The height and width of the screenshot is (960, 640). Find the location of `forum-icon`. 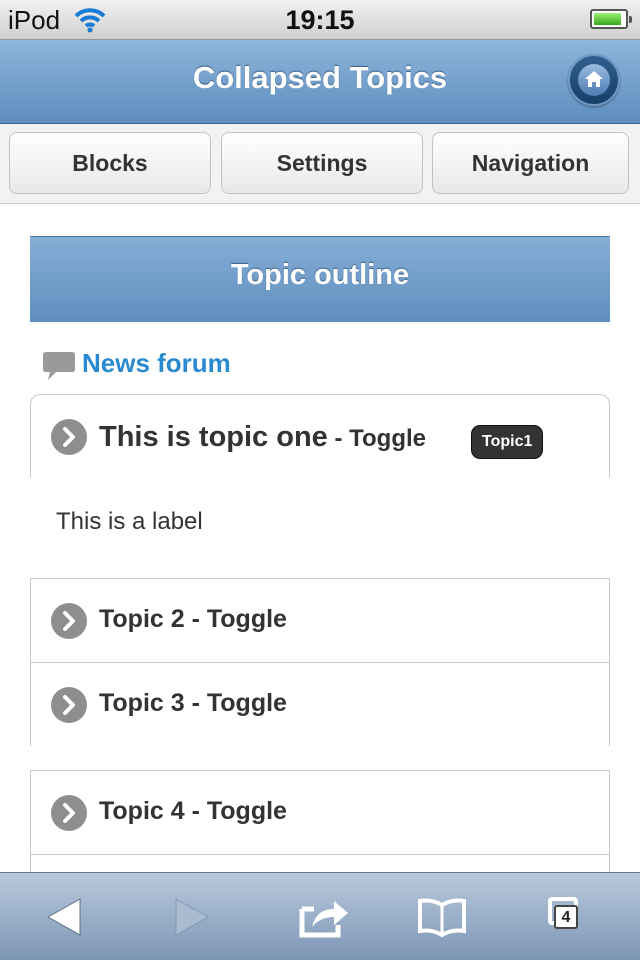

forum-icon is located at coordinates (59, 366).